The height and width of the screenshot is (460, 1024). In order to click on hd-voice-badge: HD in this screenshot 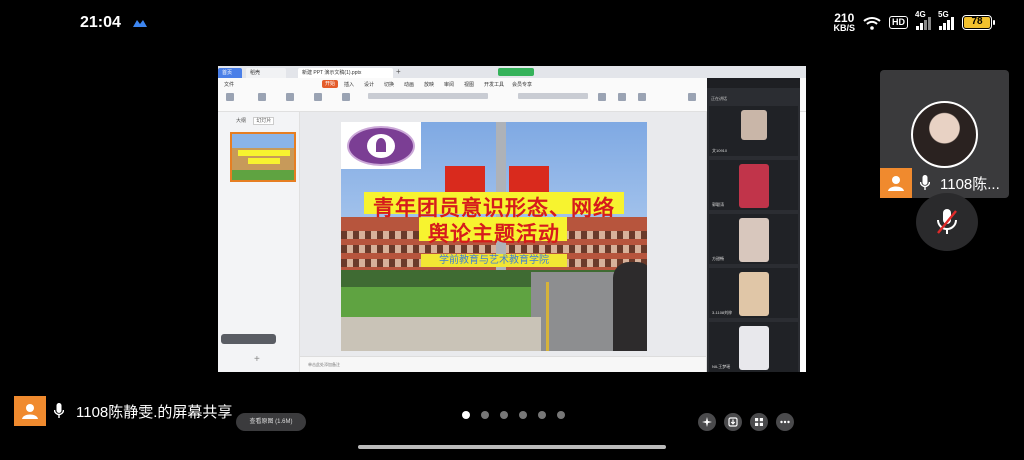, I will do `click(898, 22)`.